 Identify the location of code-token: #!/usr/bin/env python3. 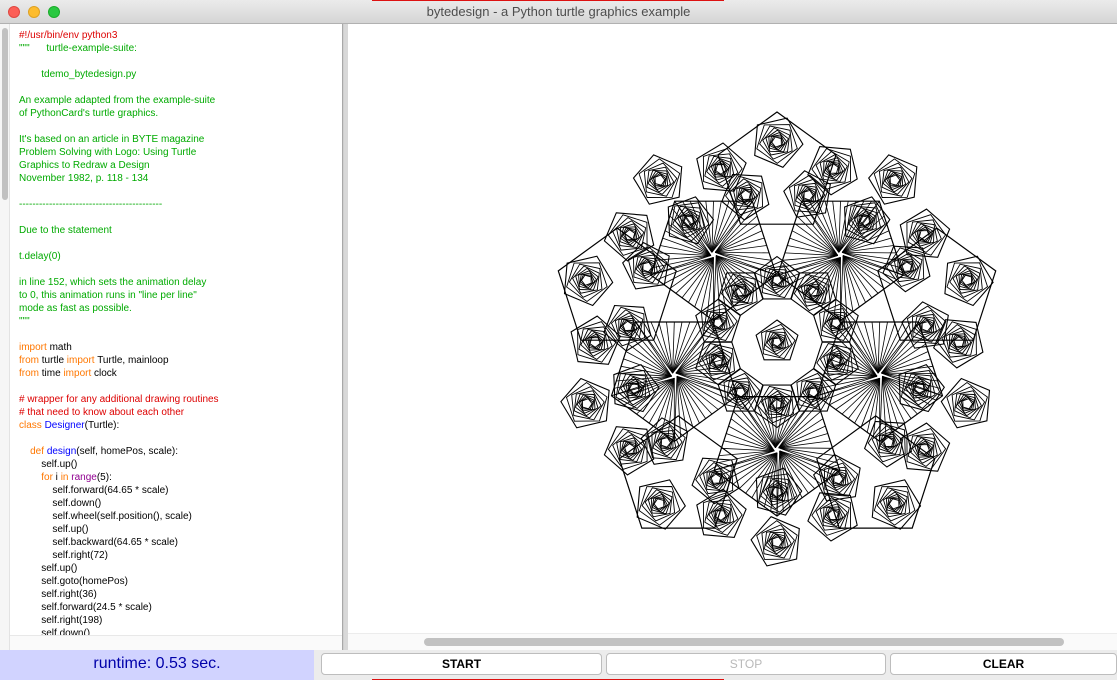
(68, 35).